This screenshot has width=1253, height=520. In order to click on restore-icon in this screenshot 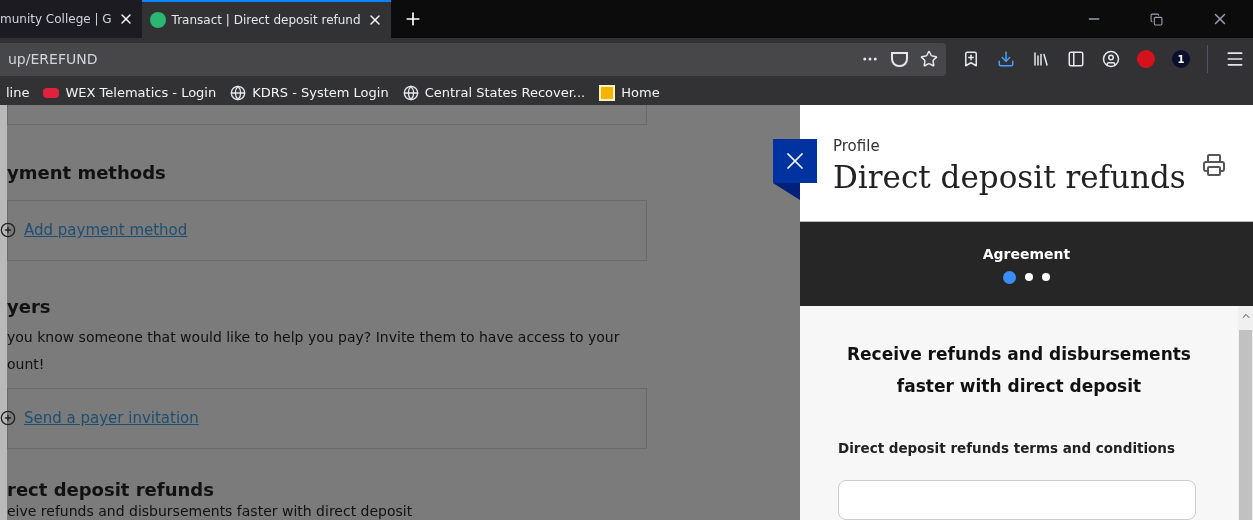, I will do `click(1156, 19)`.